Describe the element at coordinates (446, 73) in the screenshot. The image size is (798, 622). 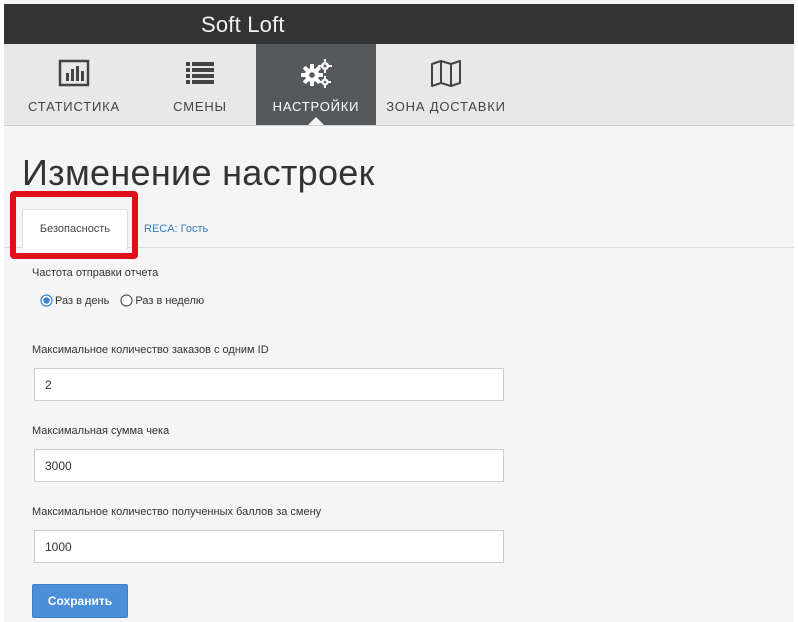
I see `map-icon` at that location.